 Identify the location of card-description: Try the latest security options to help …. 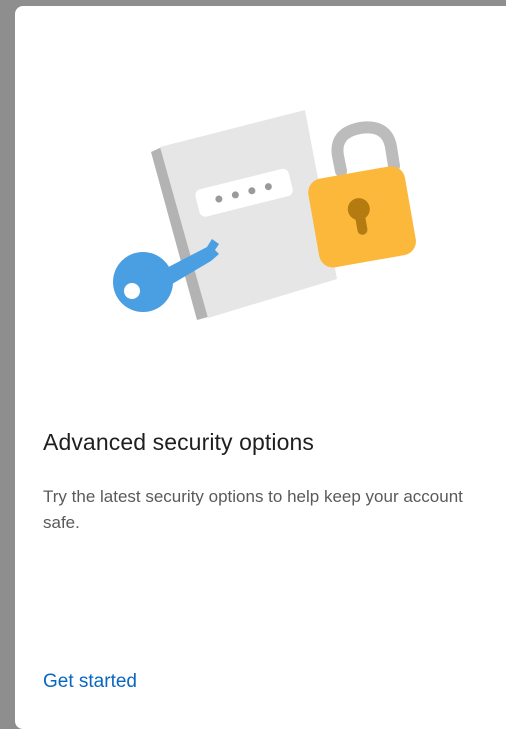
(253, 509).